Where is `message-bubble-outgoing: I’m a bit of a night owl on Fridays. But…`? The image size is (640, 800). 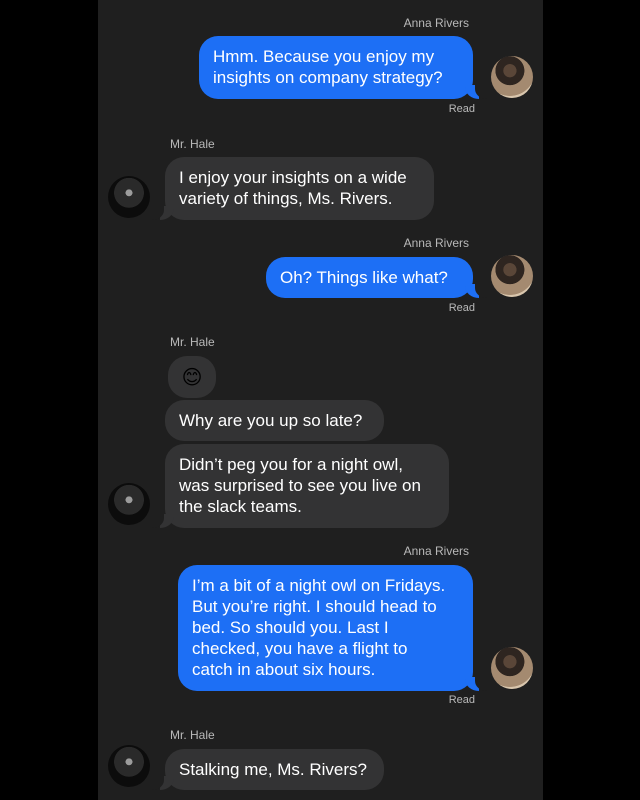
message-bubble-outgoing: I’m a bit of a night owl on Fridays. But… is located at coordinates (325, 628).